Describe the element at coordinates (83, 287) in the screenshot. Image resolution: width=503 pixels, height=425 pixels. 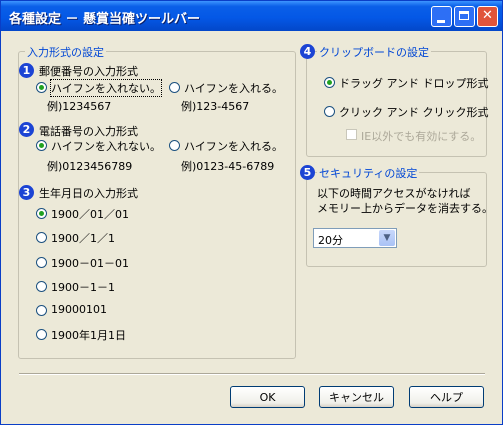
I see `radio-label: 1900－1－1` at that location.